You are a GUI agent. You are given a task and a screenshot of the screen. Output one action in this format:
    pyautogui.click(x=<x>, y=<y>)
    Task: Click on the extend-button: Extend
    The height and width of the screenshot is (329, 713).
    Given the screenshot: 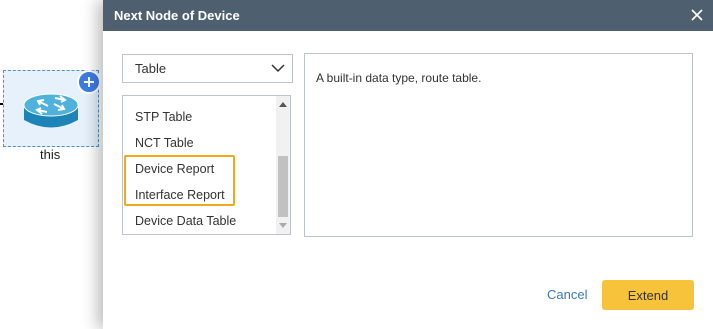 What is the action you would take?
    pyautogui.click(x=648, y=295)
    